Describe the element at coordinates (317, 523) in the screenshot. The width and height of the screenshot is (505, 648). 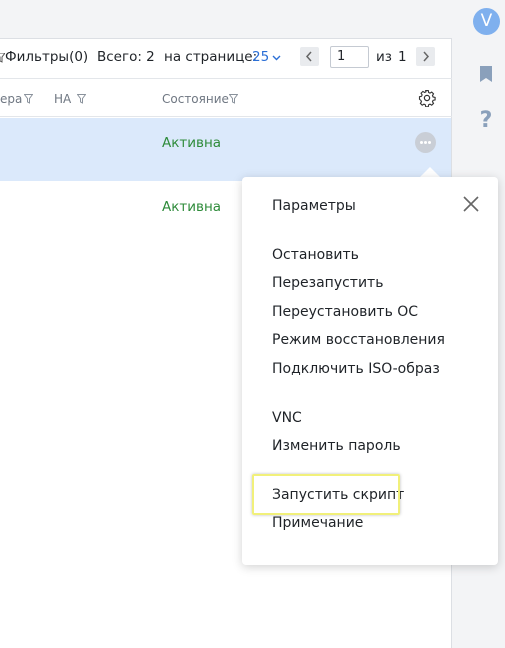
I see `menu-item-note: Примечание` at that location.